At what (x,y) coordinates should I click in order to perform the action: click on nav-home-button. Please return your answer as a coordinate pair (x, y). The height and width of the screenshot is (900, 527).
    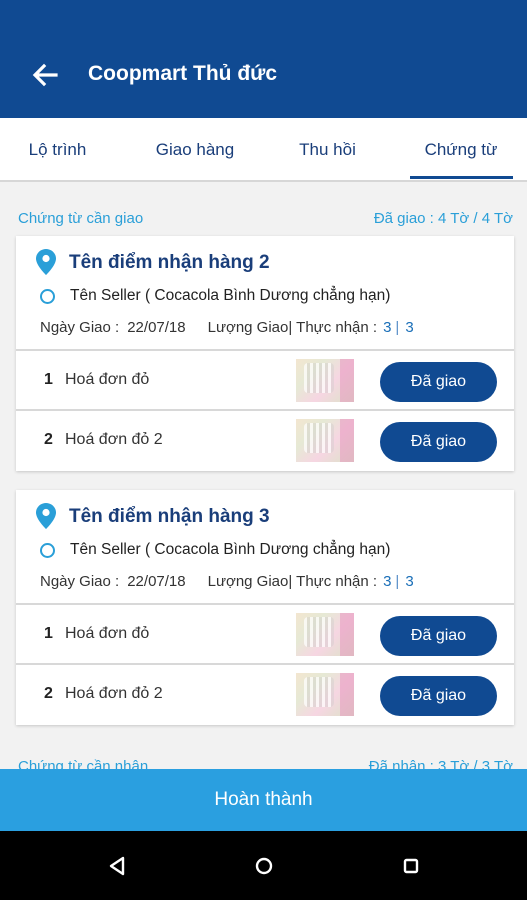
    Looking at the image, I should click on (264, 866).